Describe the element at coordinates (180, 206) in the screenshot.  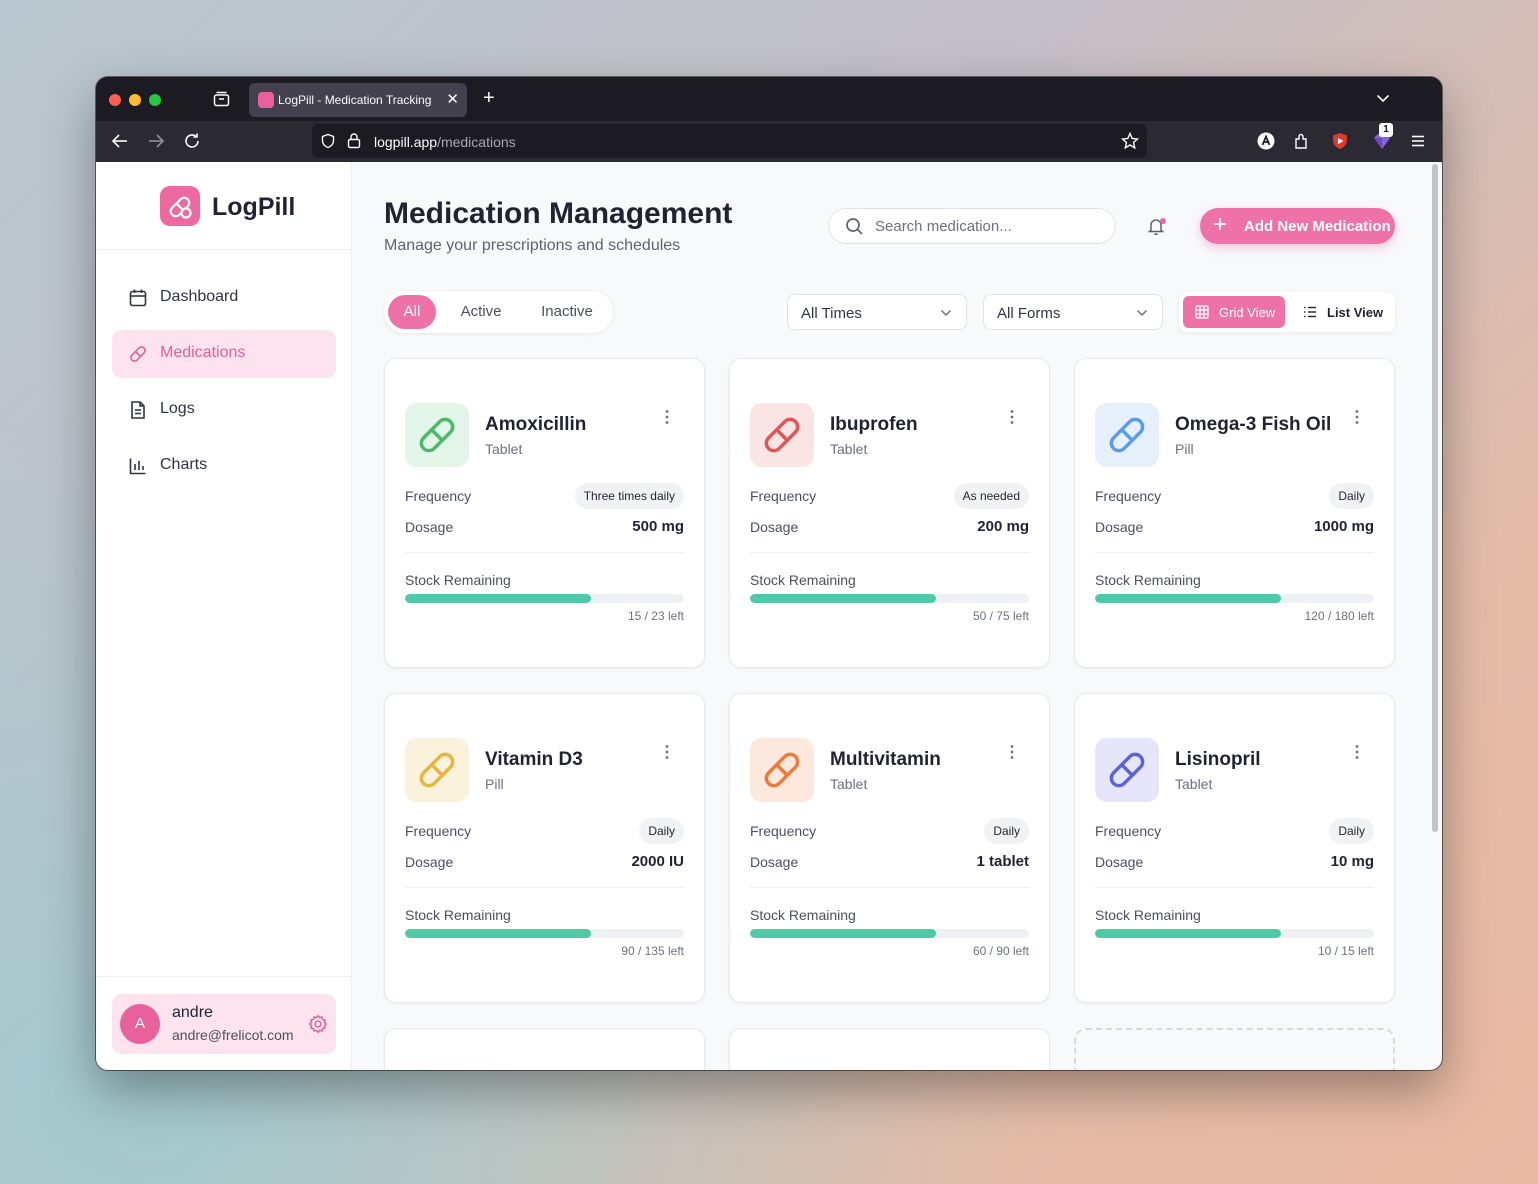
I see `logpill-logo-icon` at that location.